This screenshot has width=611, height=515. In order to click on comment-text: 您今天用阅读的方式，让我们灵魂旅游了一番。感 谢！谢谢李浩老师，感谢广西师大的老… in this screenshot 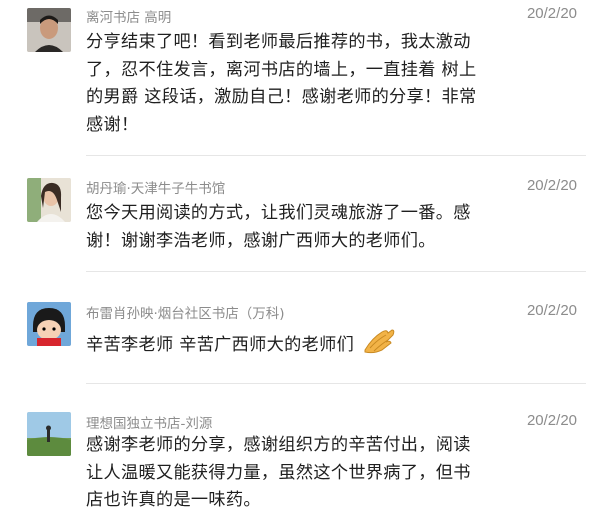, I will do `click(291, 227)`.